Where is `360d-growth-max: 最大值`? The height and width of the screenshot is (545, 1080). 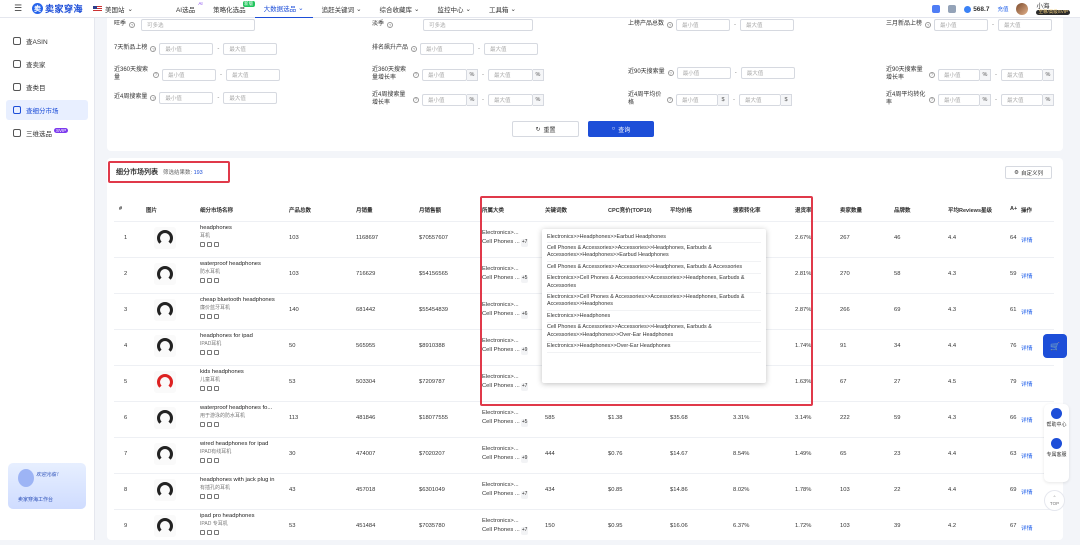
360d-growth-max: 最大值 is located at coordinates (510, 74).